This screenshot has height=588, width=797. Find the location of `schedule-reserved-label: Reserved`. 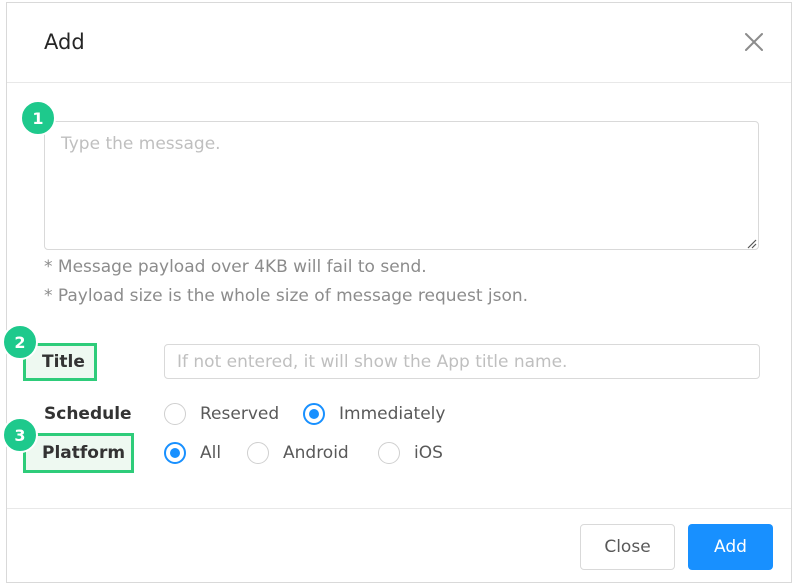

schedule-reserved-label: Reserved is located at coordinates (239, 414).